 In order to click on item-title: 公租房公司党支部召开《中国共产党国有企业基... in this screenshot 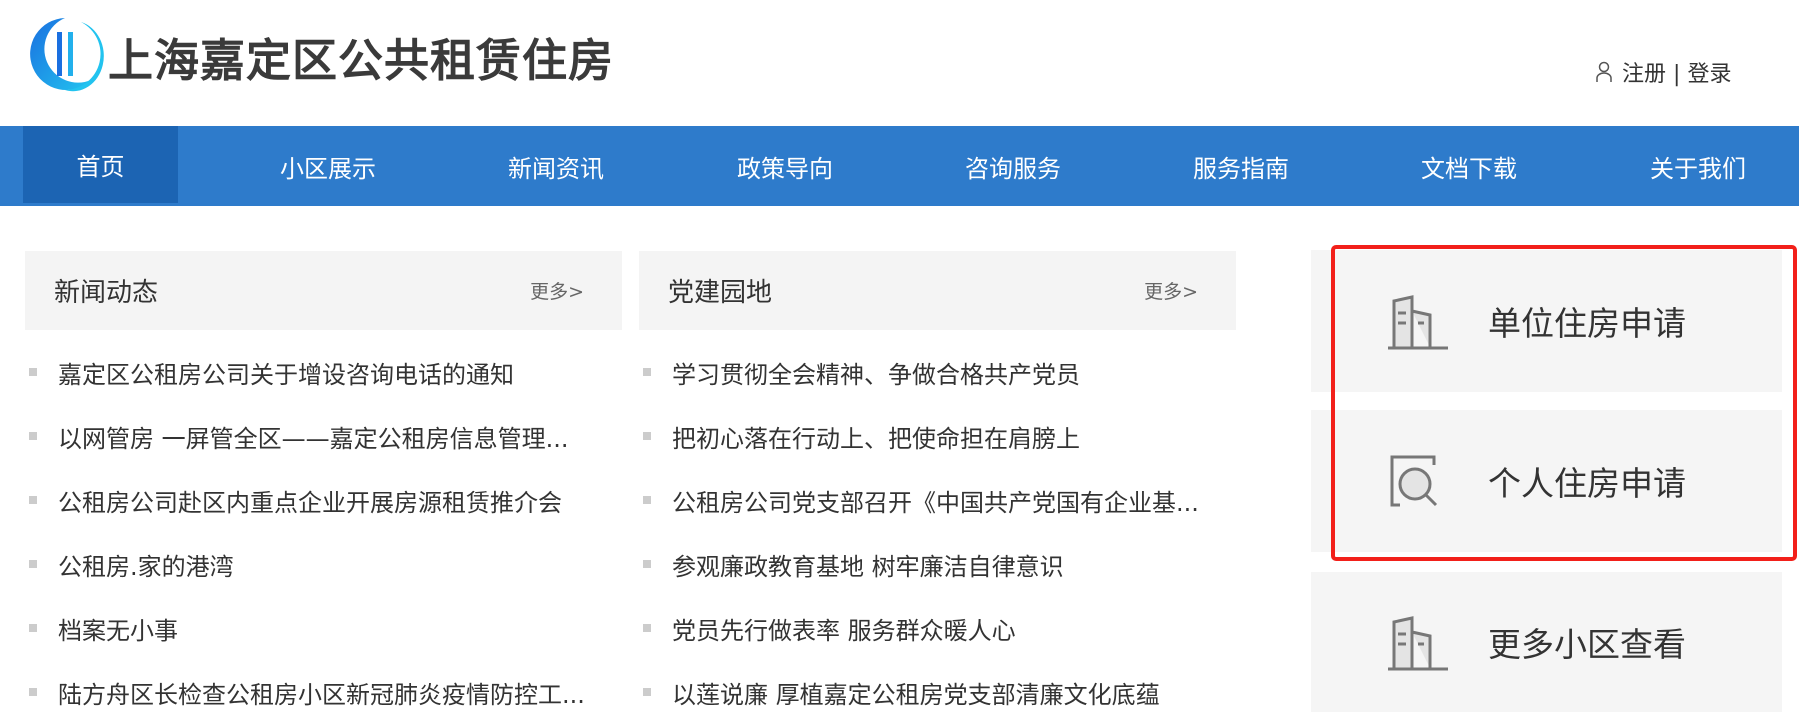, I will do `click(935, 502)`.